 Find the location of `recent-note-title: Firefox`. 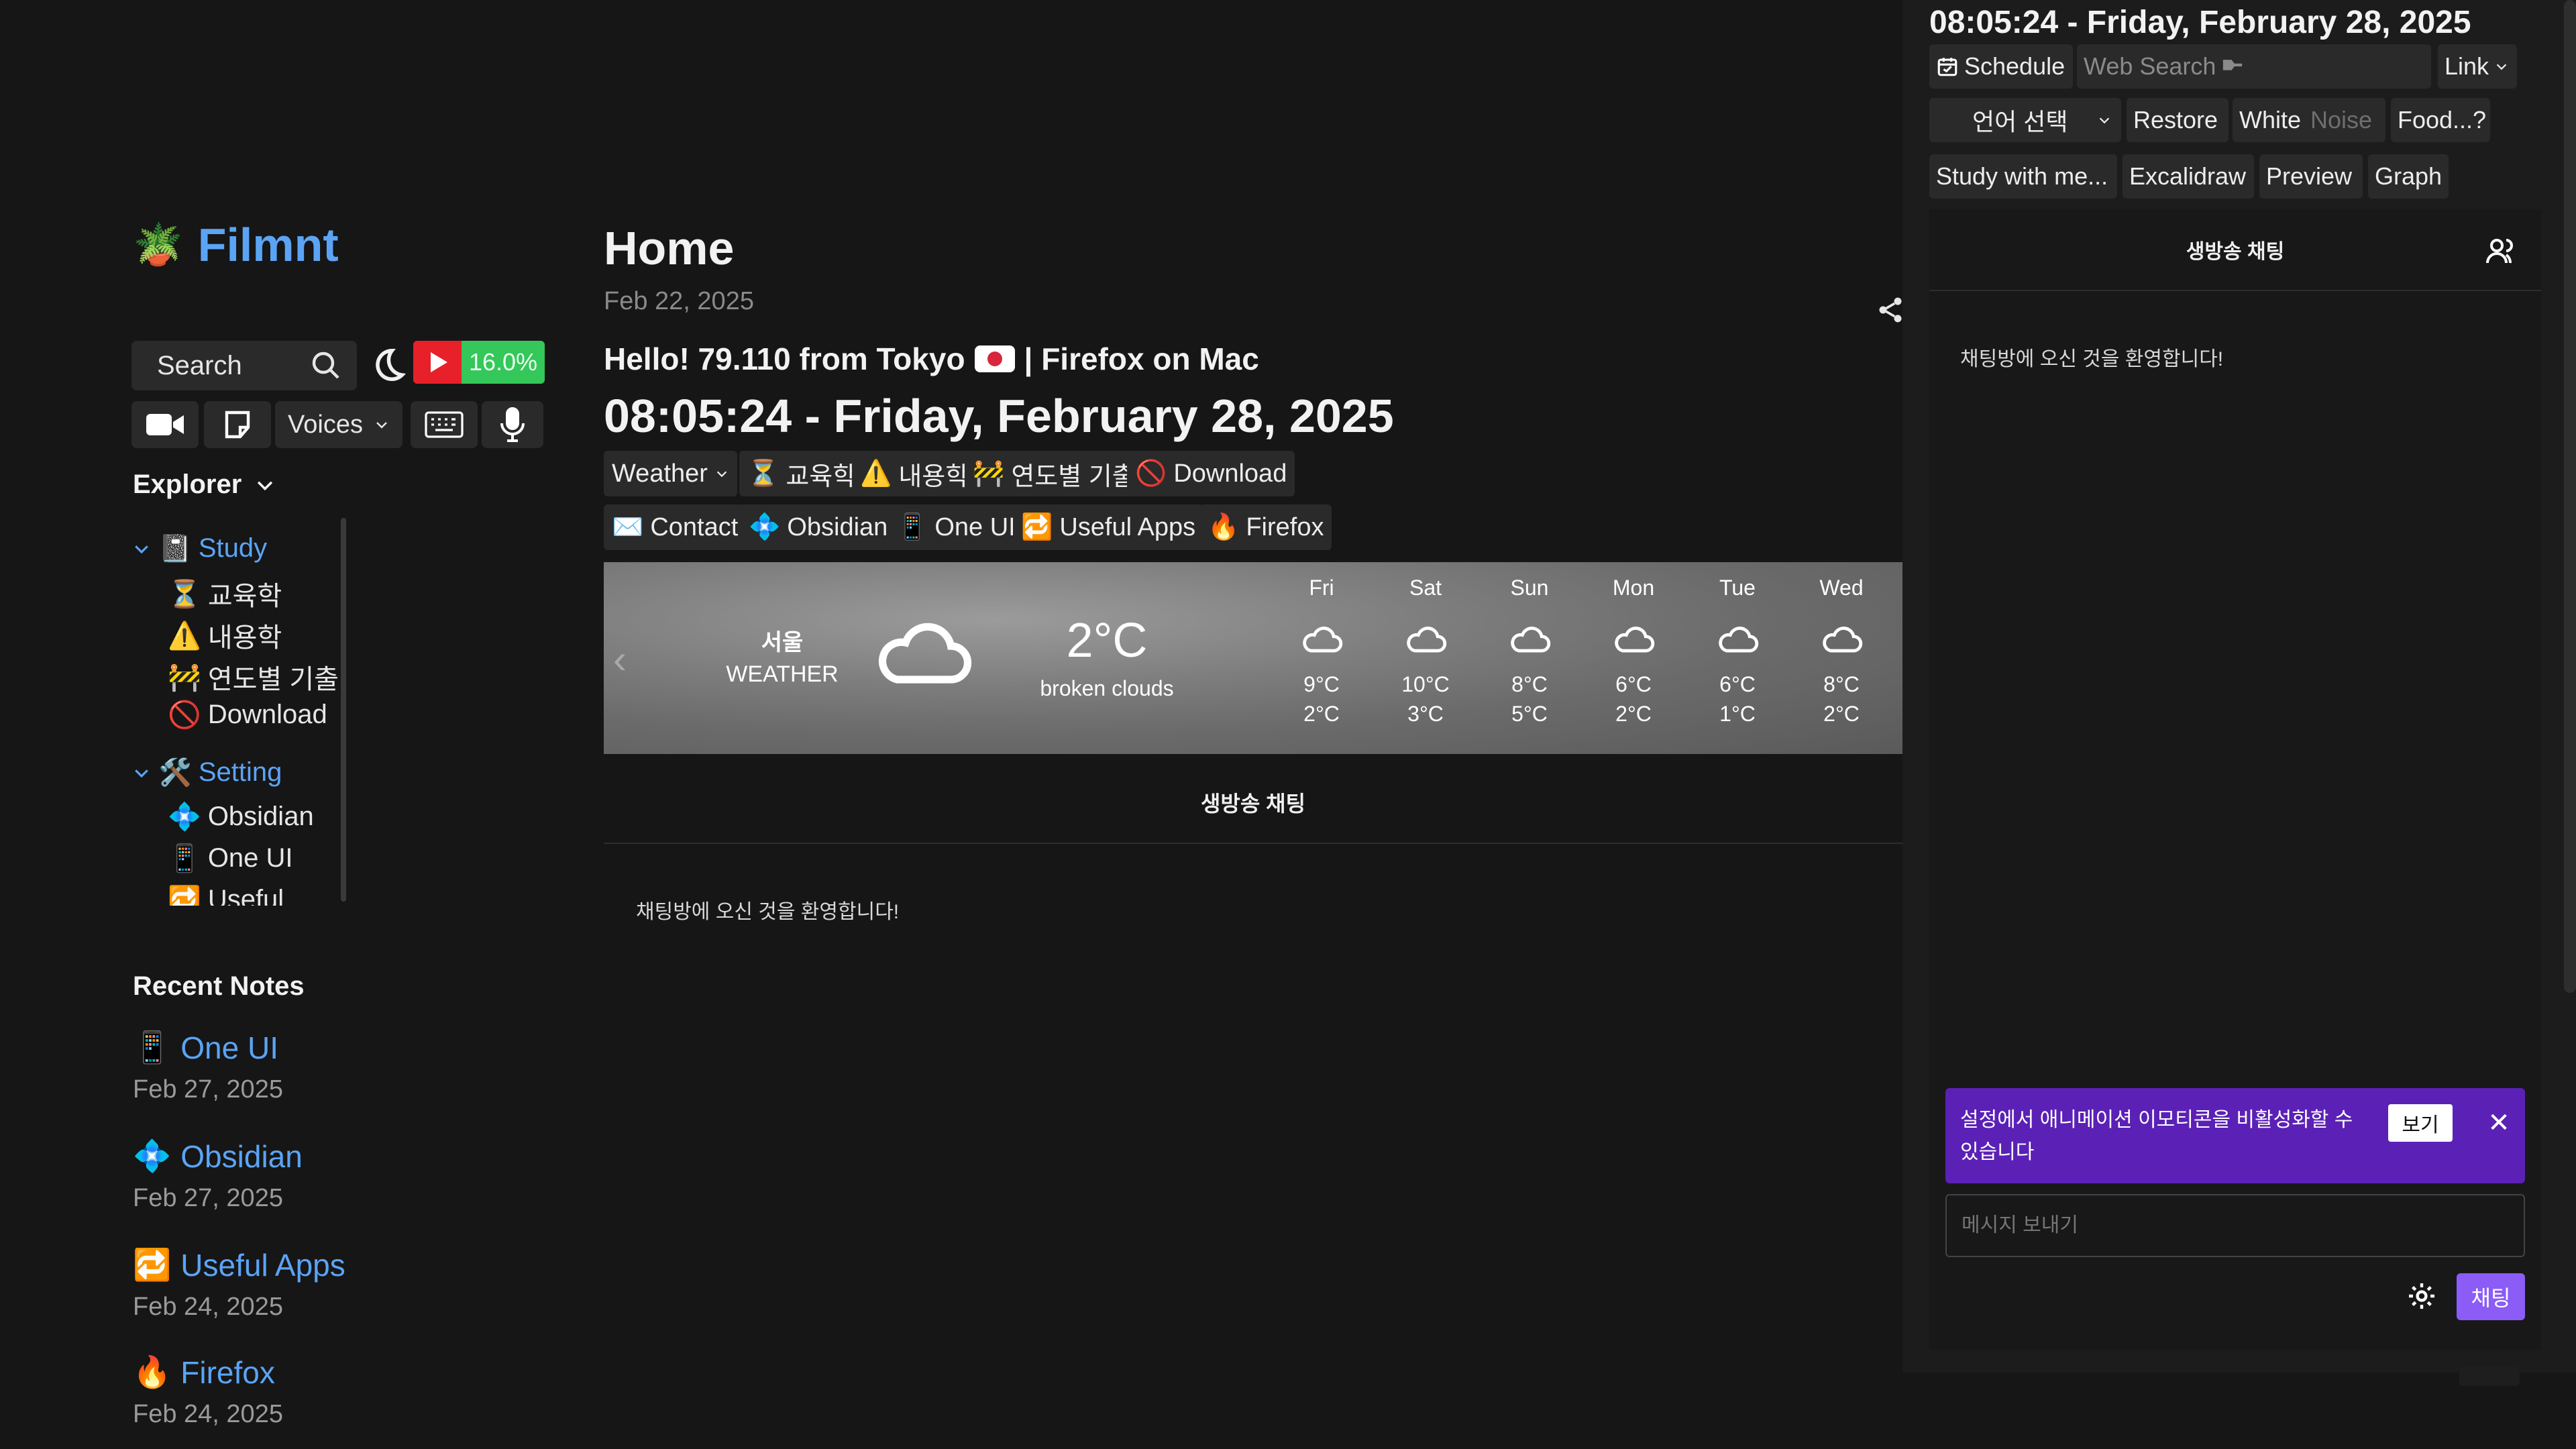

recent-note-title: Firefox is located at coordinates (227, 1372).